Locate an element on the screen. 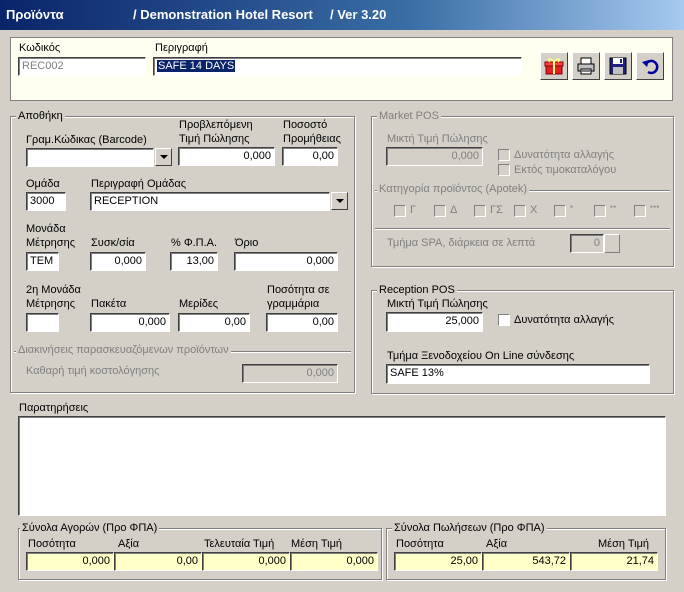  group-dropdown-button is located at coordinates (339, 201).